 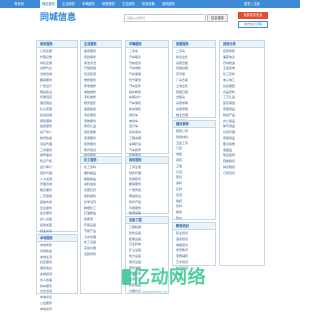 What do you see at coordinates (253, 15) in the screenshot?
I see `post-info-button: 免费发布信息` at bounding box center [253, 15].